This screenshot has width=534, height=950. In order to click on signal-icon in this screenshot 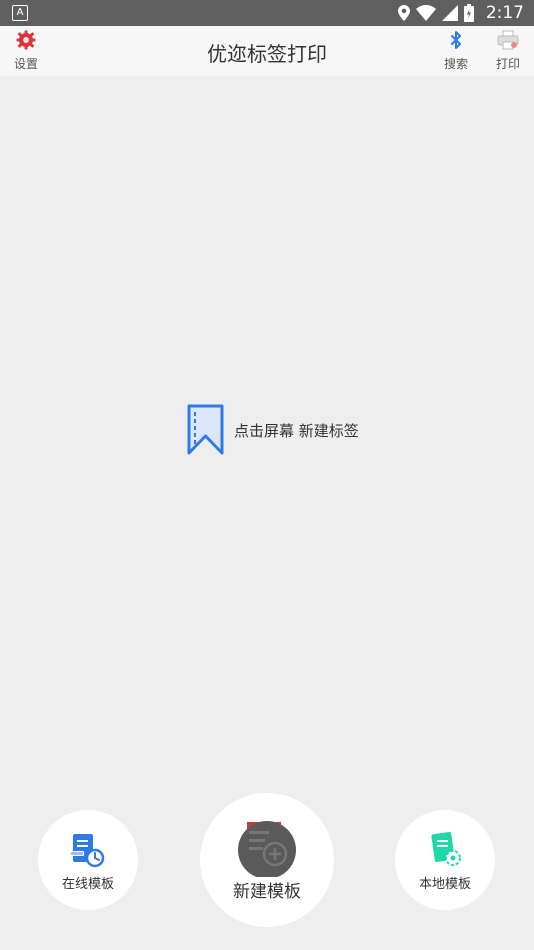, I will do `click(449, 13)`.